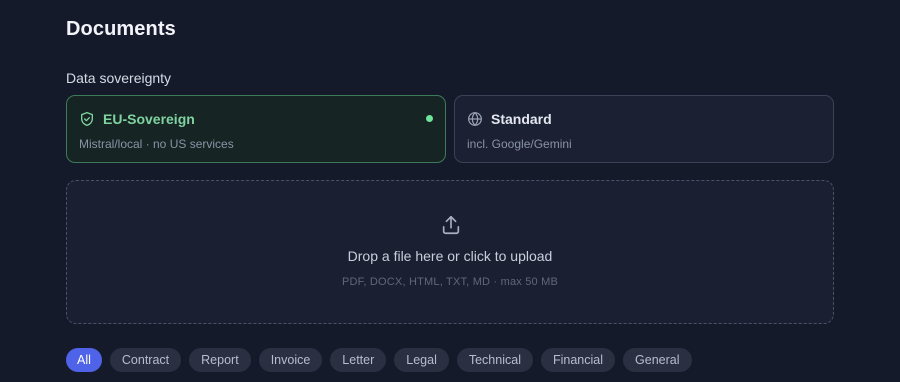 The width and height of the screenshot is (900, 382). I want to click on upload-constraints: PDF, DOCX, HTML, TXT, MD · max 50 MB, so click(450, 282).